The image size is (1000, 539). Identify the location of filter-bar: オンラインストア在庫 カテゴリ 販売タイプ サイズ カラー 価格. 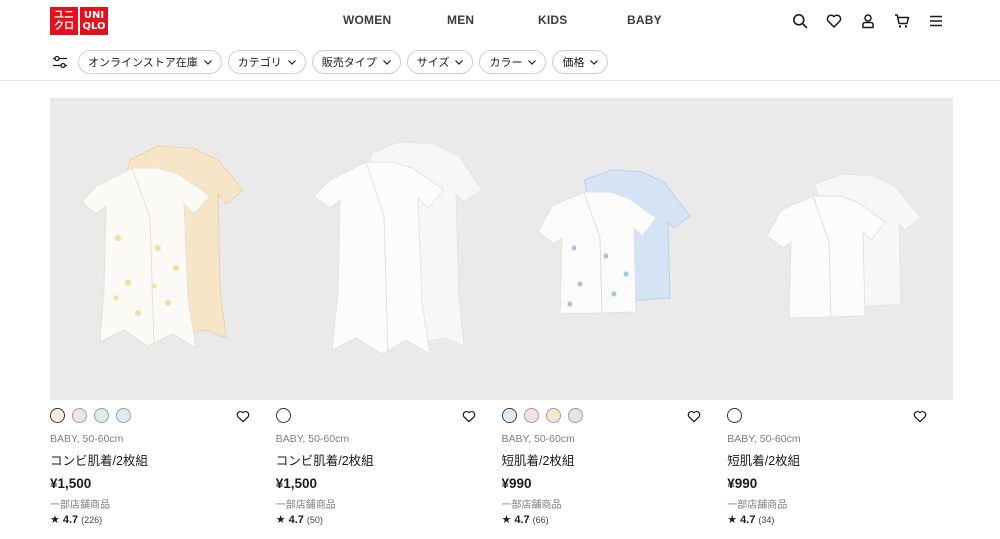
(500, 62).